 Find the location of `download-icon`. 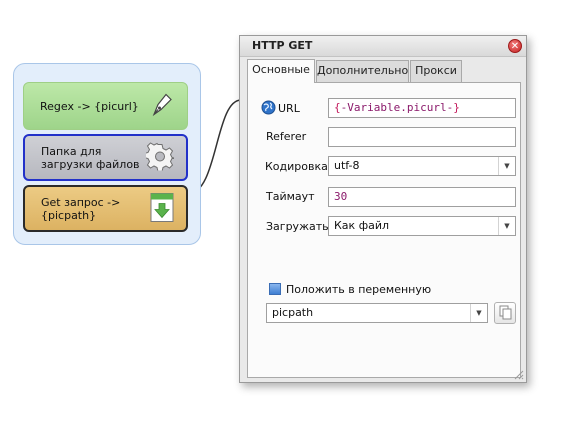

download-icon is located at coordinates (162, 208).